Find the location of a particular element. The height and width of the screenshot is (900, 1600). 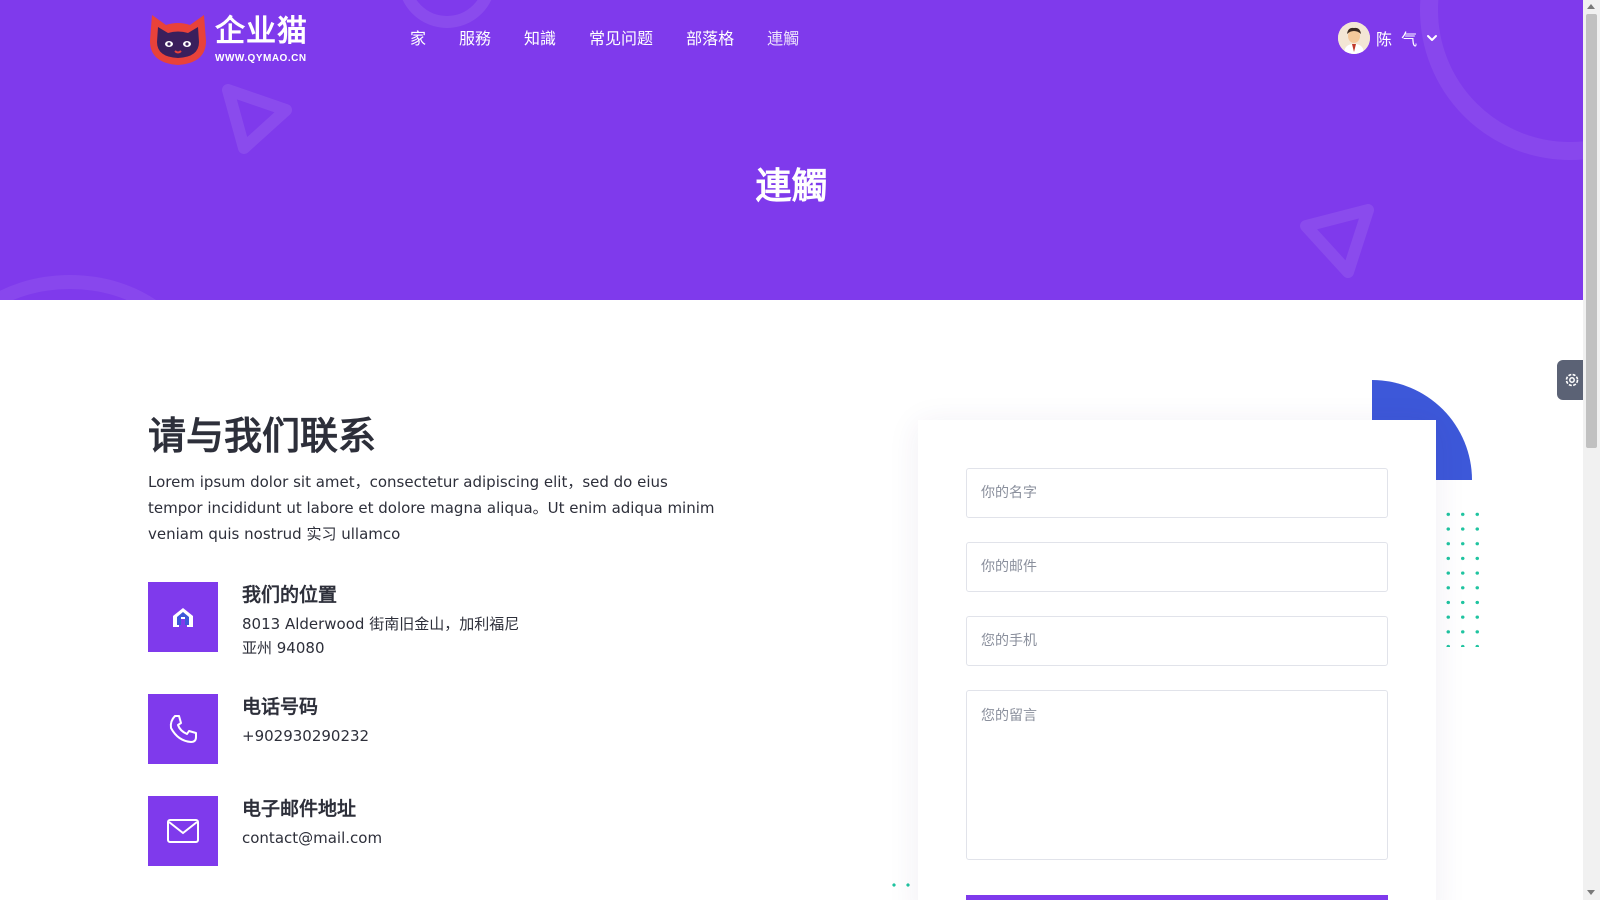

email-icon-box is located at coordinates (183, 831).